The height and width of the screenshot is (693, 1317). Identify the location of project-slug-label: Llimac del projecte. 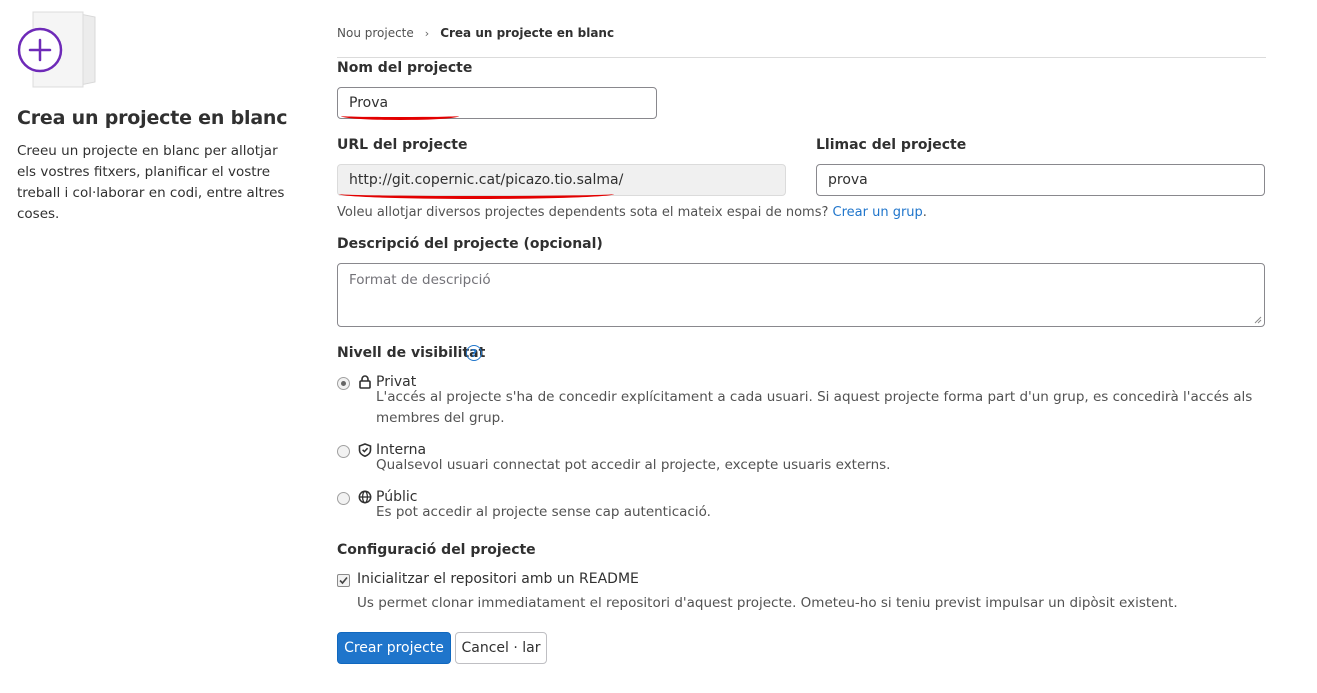
(891, 145).